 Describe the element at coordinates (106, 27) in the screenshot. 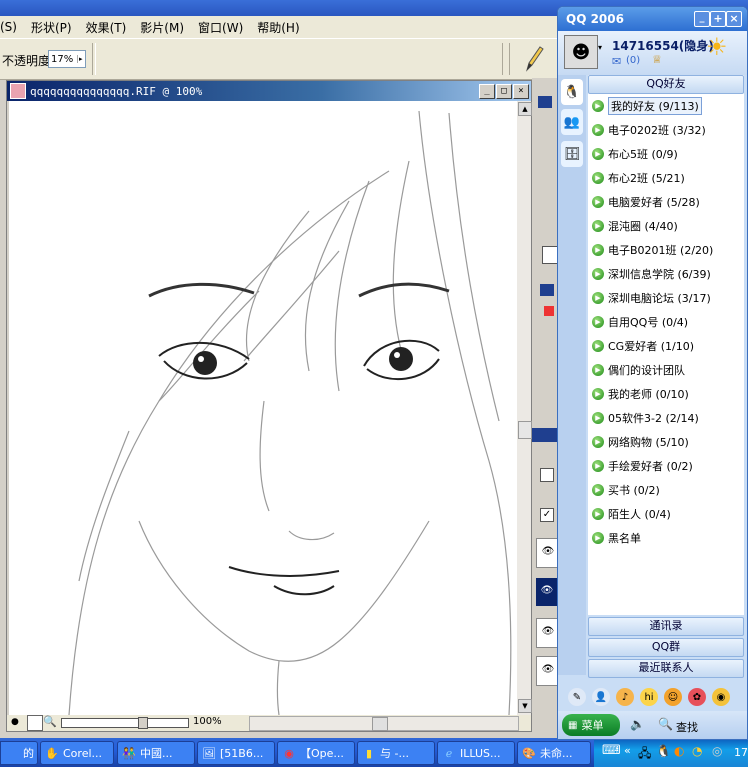

I see `menu-item-effects: 效果(T)` at that location.